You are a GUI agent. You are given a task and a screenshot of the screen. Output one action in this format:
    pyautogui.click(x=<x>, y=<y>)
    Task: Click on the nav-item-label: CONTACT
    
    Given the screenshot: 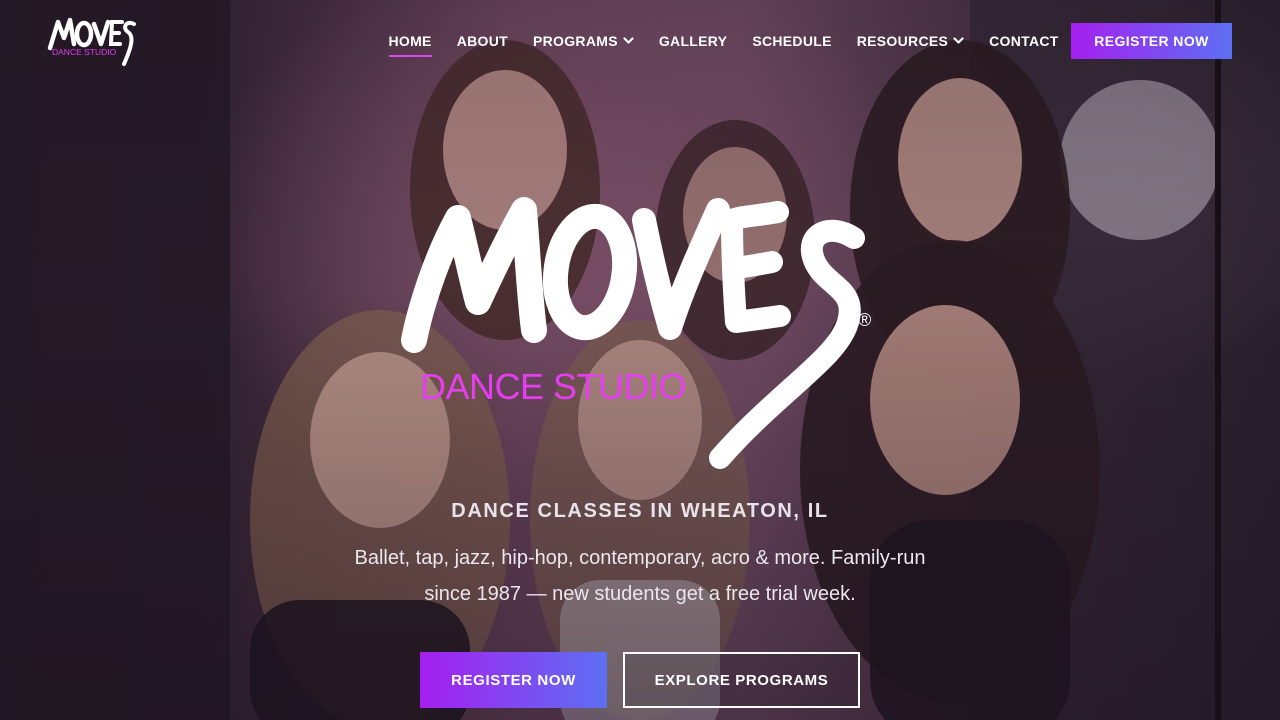 What is the action you would take?
    pyautogui.click(x=1024, y=41)
    